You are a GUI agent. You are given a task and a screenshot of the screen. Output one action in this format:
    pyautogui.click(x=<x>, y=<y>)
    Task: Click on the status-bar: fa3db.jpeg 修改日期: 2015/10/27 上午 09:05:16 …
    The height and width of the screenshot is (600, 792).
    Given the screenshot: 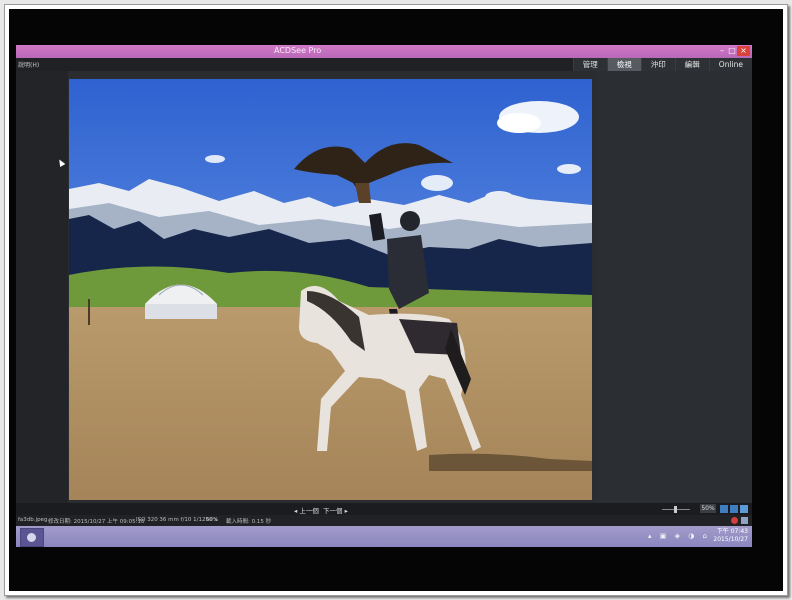 What is the action you would take?
    pyautogui.click(x=384, y=520)
    